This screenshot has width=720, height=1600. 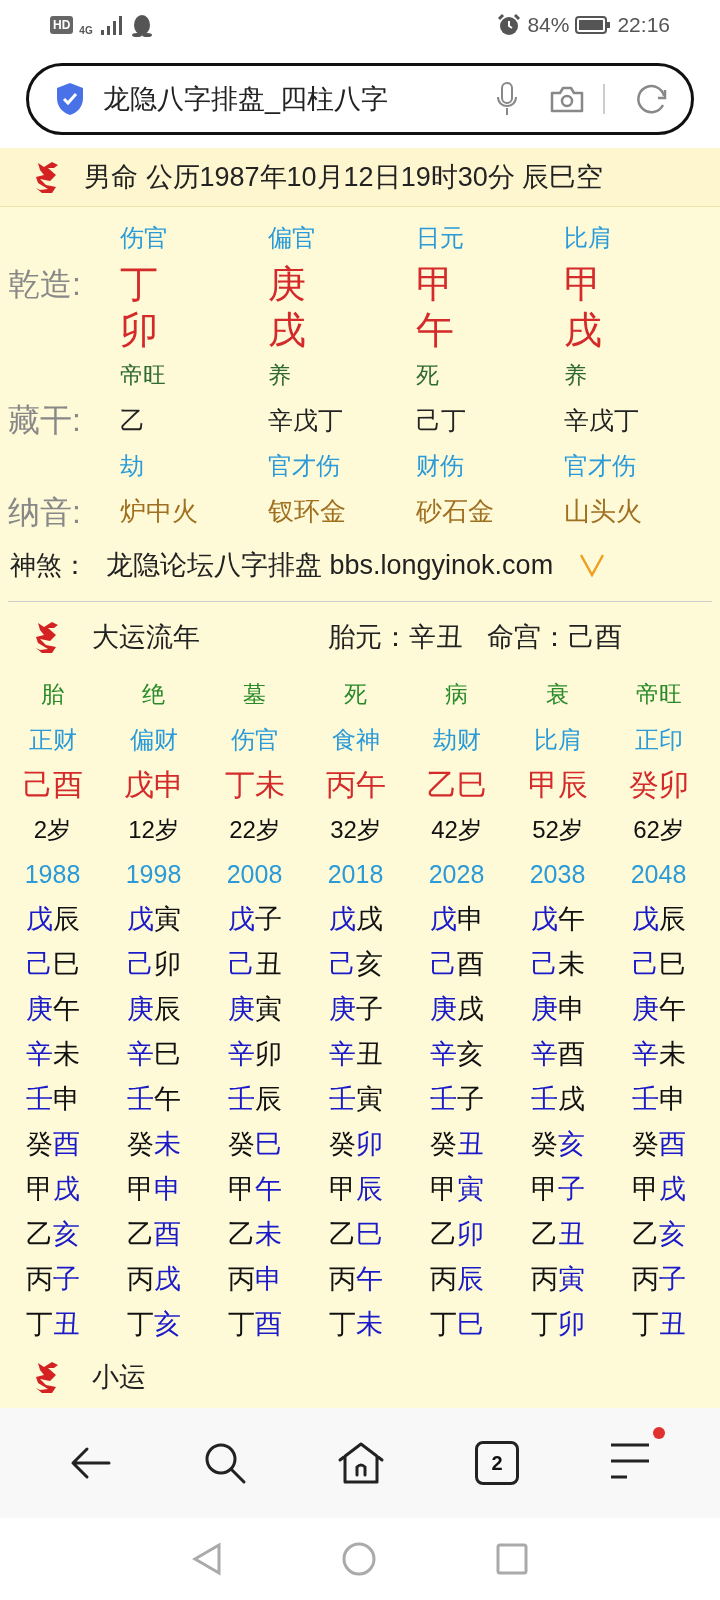 I want to click on microphone-icon, so click(x=507, y=99).